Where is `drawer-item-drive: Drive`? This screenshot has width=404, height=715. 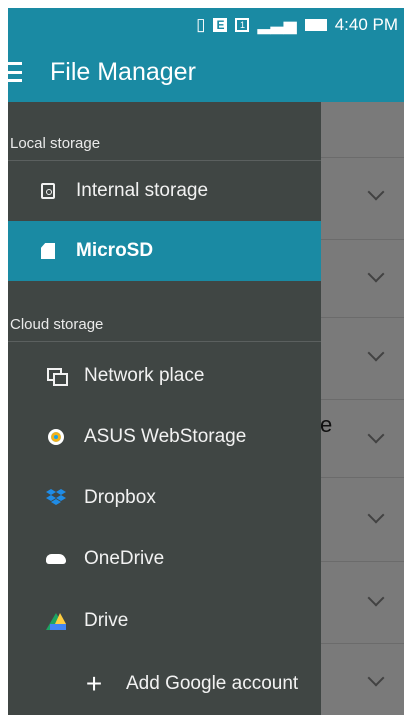 drawer-item-drive: Drive is located at coordinates (164, 621).